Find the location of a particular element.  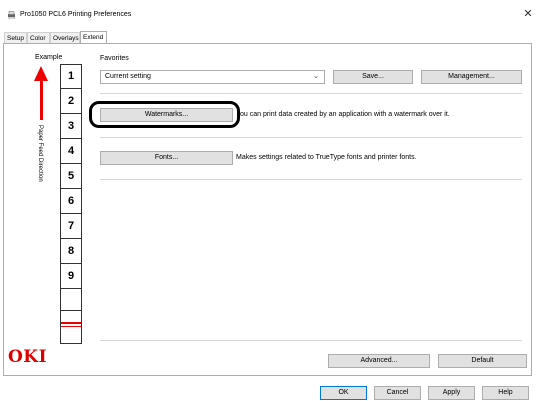

highlight-ring is located at coordinates (164, 114).